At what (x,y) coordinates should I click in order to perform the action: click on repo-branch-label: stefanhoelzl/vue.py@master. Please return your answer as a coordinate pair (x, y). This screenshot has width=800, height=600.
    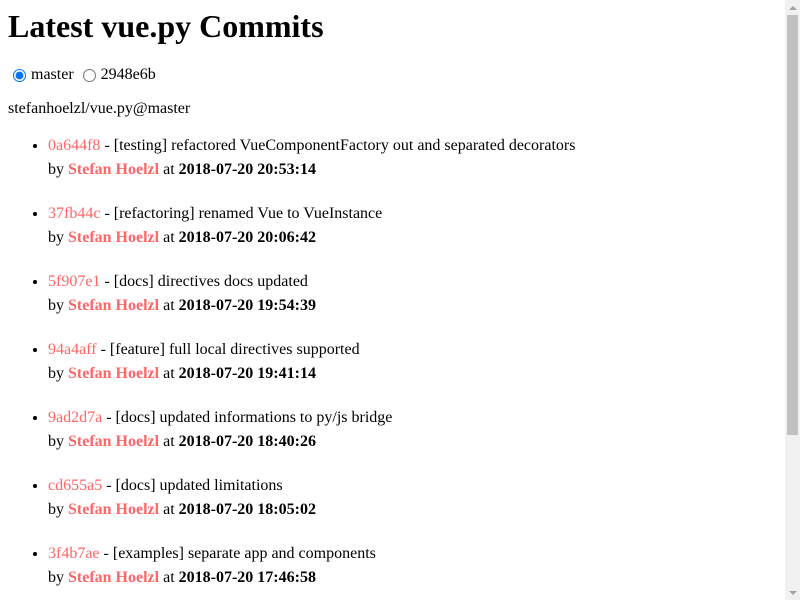
    Looking at the image, I should click on (99, 108).